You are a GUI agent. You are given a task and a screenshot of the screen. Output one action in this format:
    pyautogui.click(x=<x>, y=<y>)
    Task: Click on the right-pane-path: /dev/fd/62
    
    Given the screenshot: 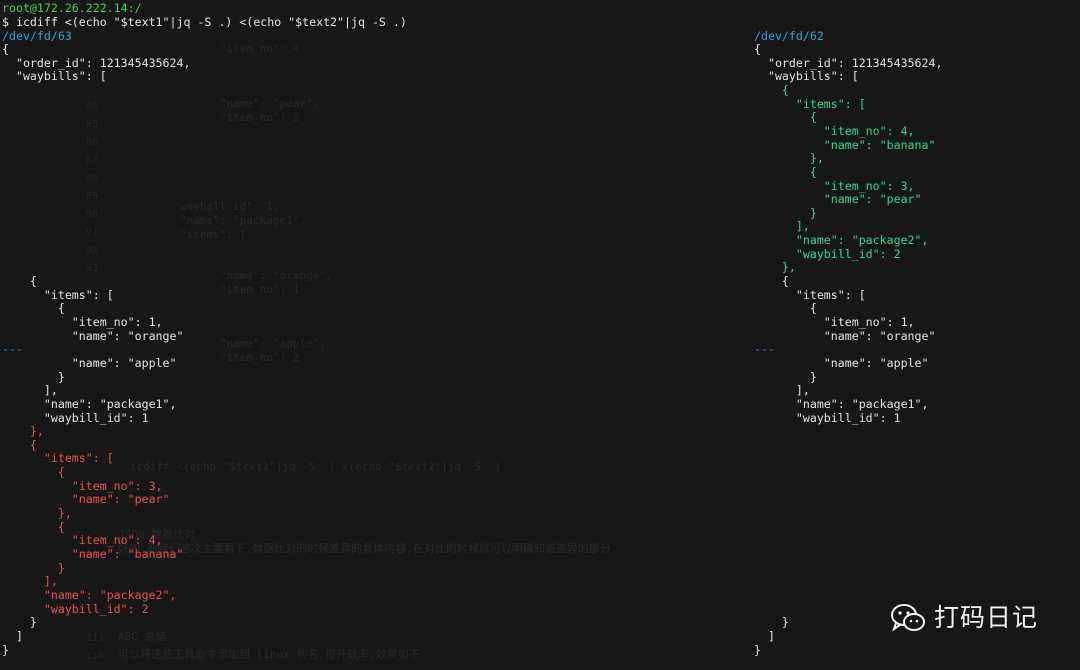 What is the action you would take?
    pyautogui.click(x=789, y=36)
    